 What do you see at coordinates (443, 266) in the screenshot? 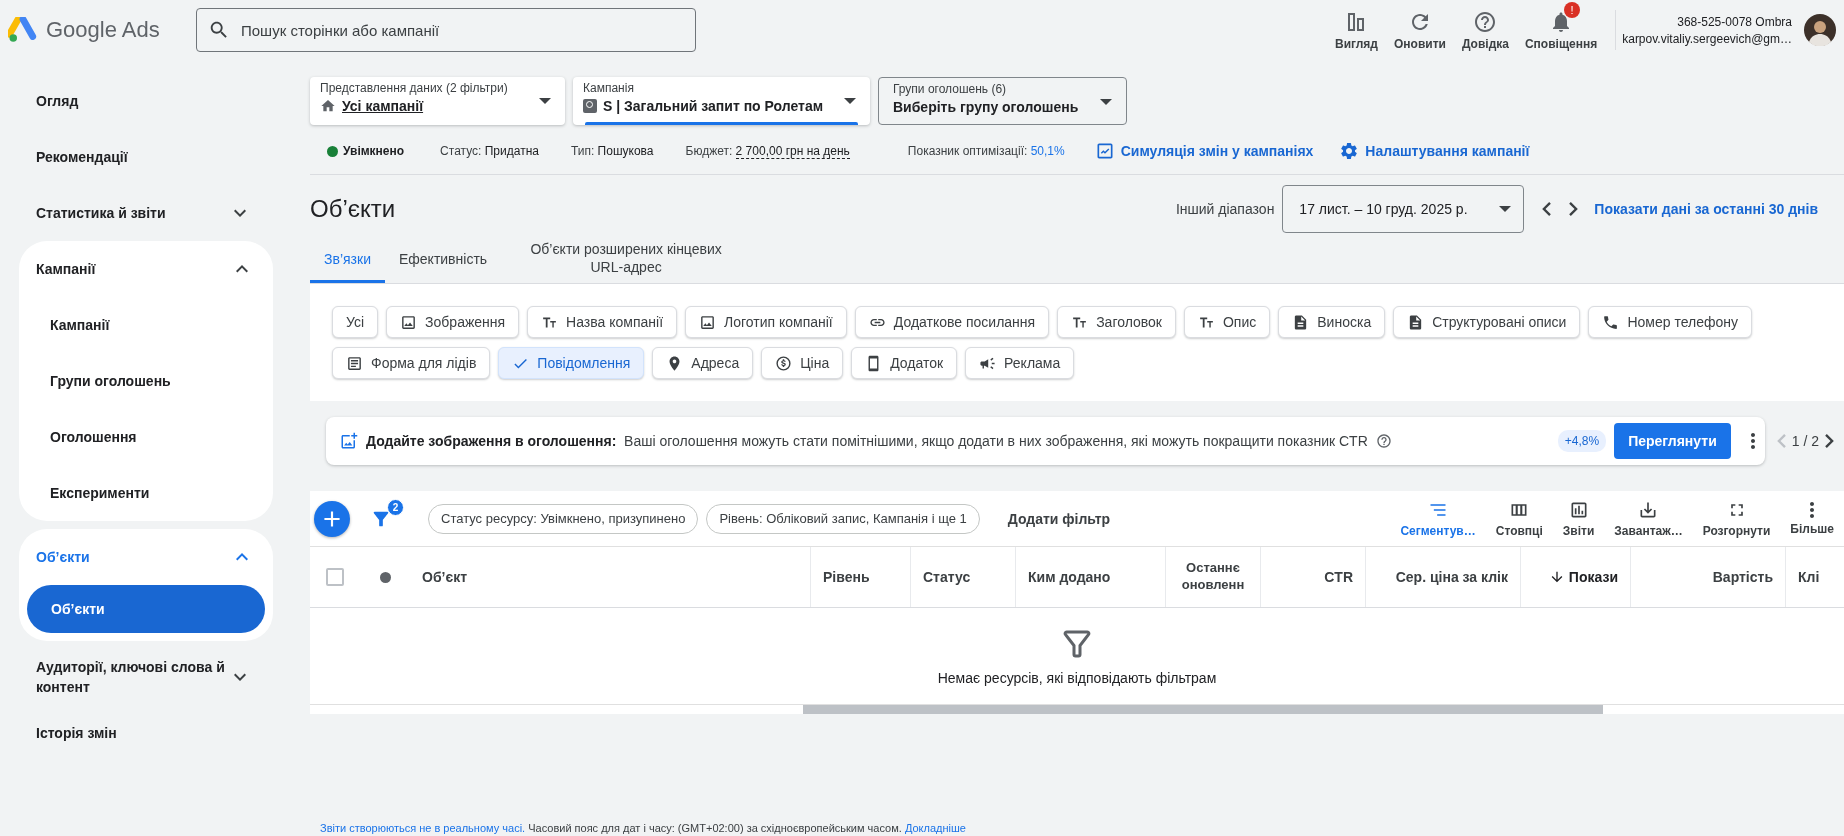
I see `tab: Ефективність` at bounding box center [443, 266].